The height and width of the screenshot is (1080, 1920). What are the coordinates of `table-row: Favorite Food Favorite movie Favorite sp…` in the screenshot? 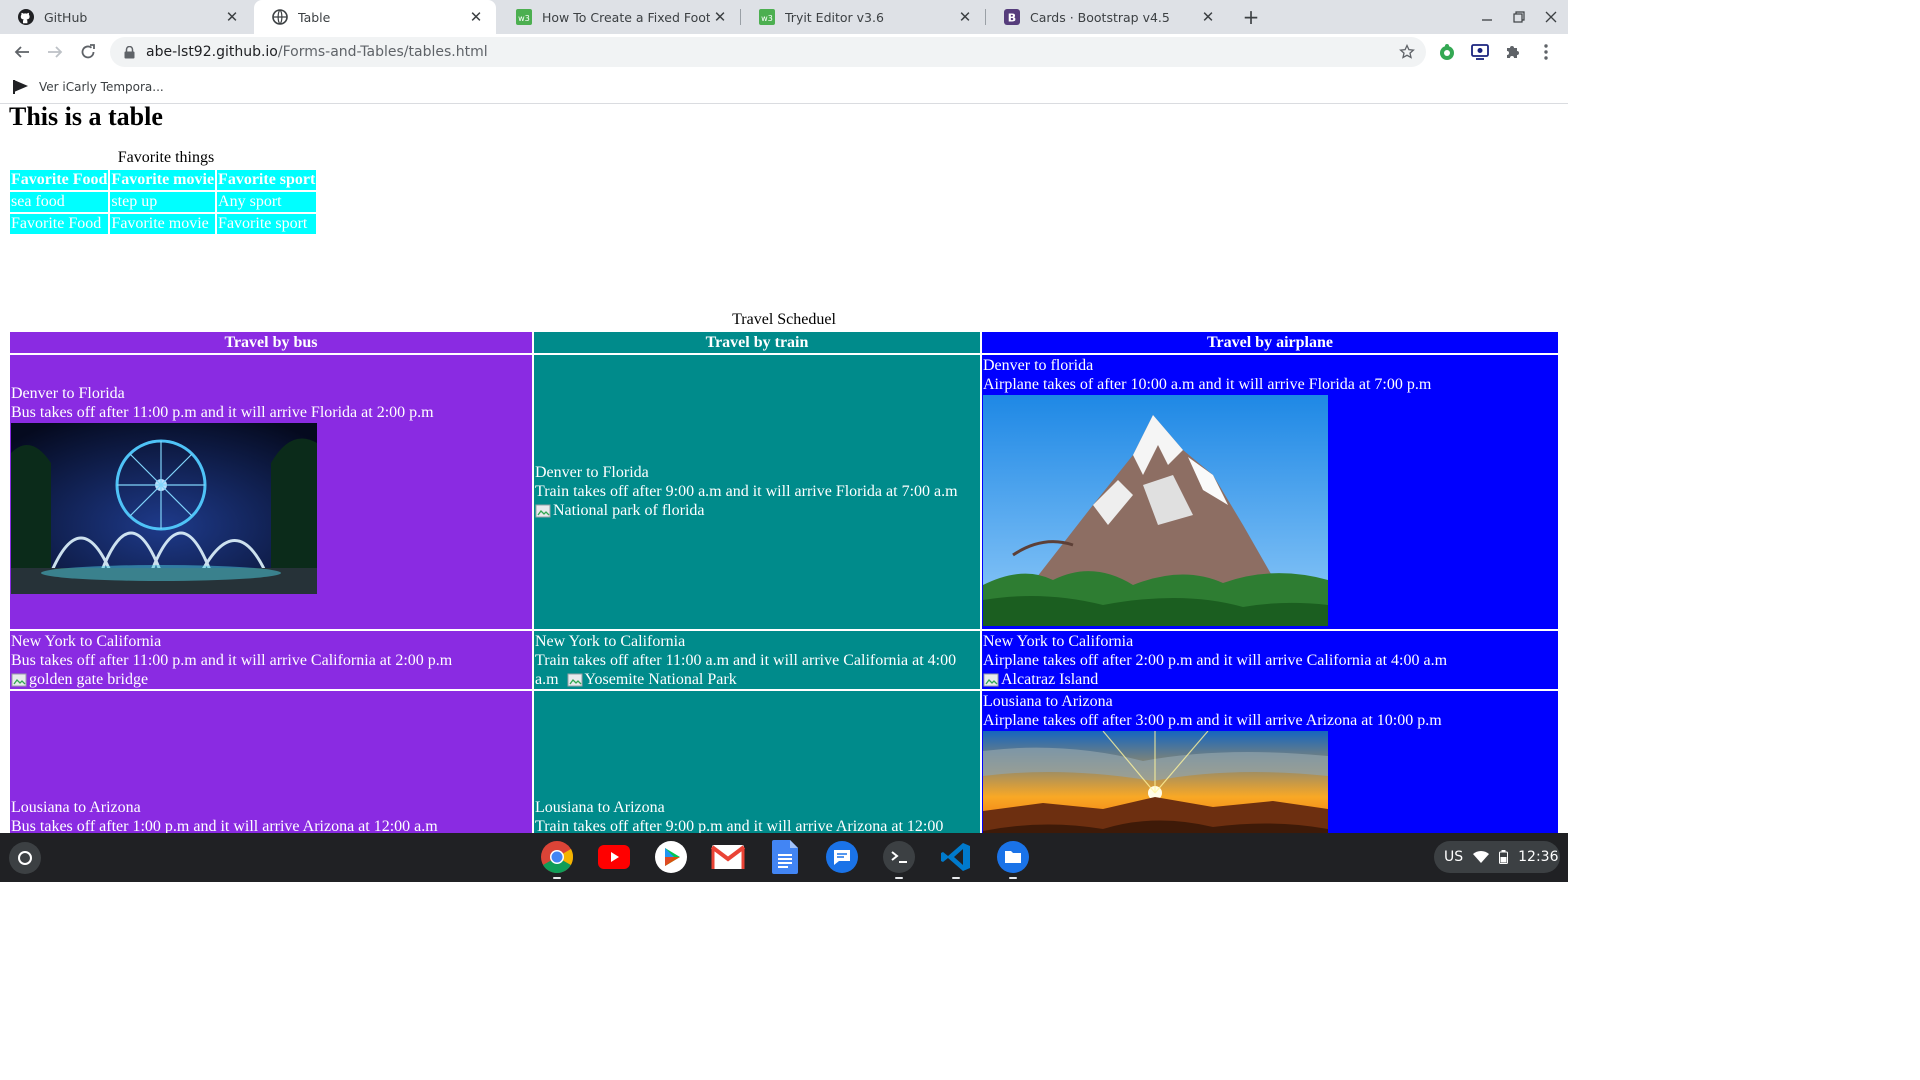 It's located at (163, 224).